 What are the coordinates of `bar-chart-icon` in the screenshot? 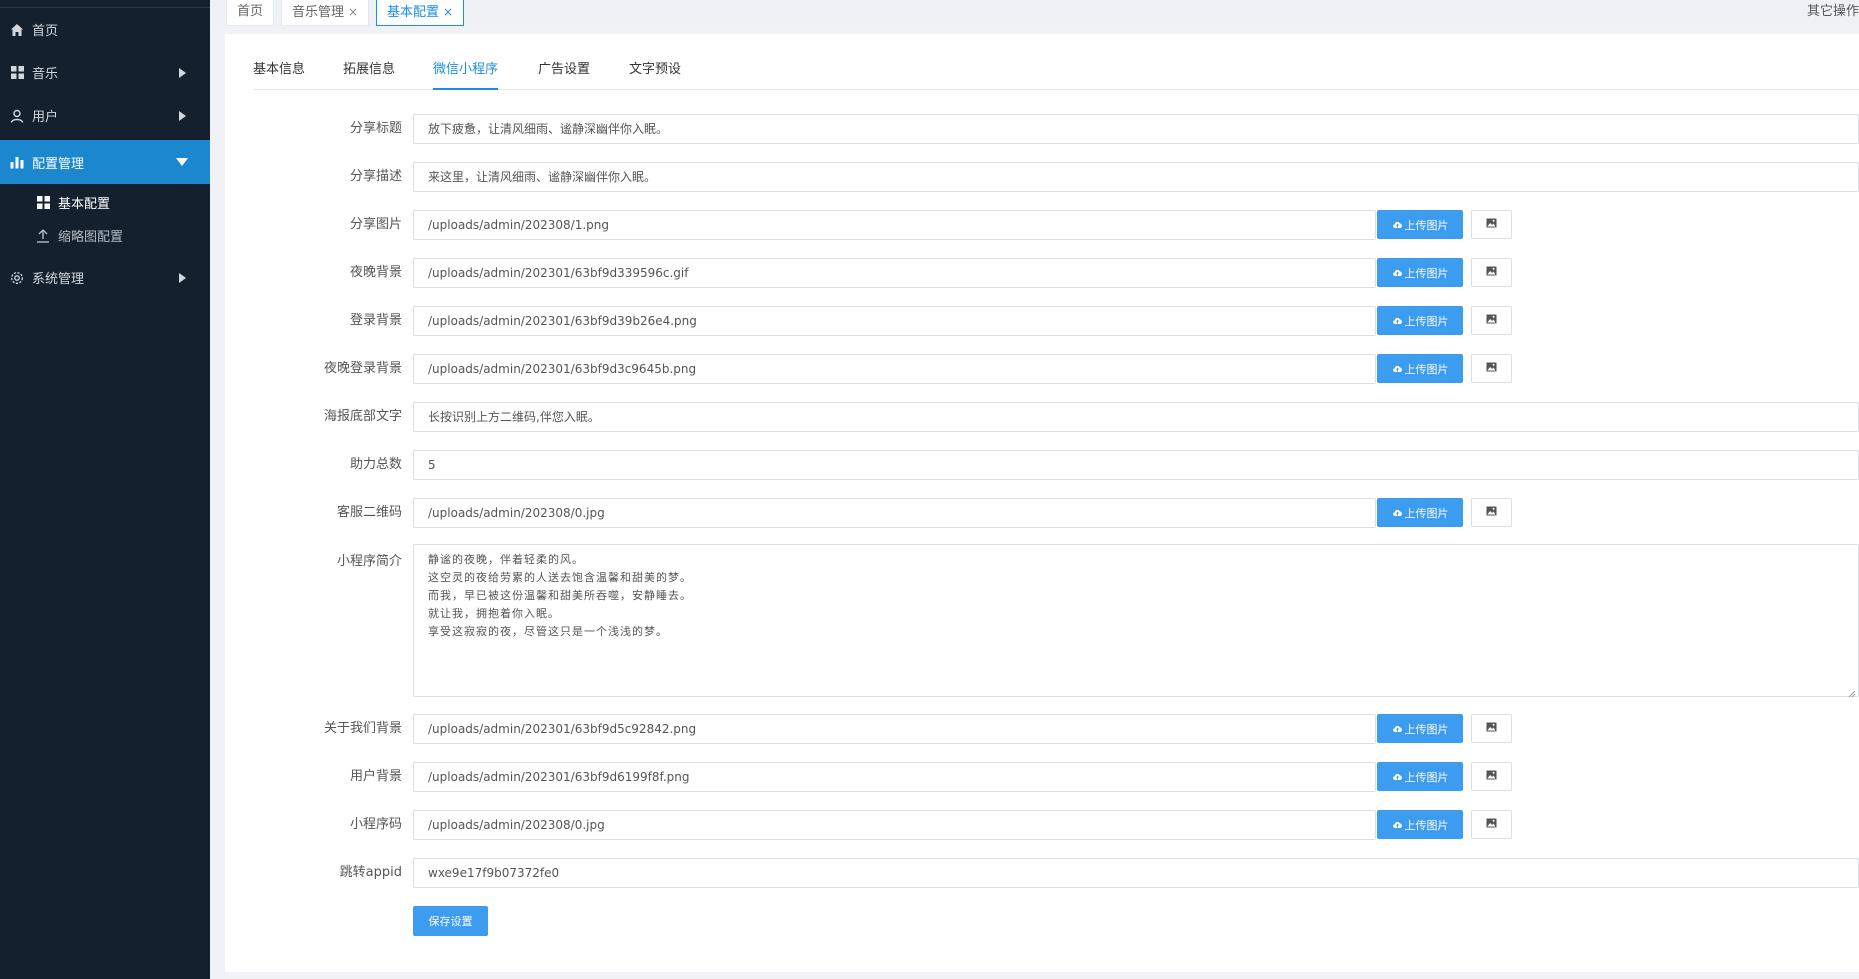 It's located at (17, 162).